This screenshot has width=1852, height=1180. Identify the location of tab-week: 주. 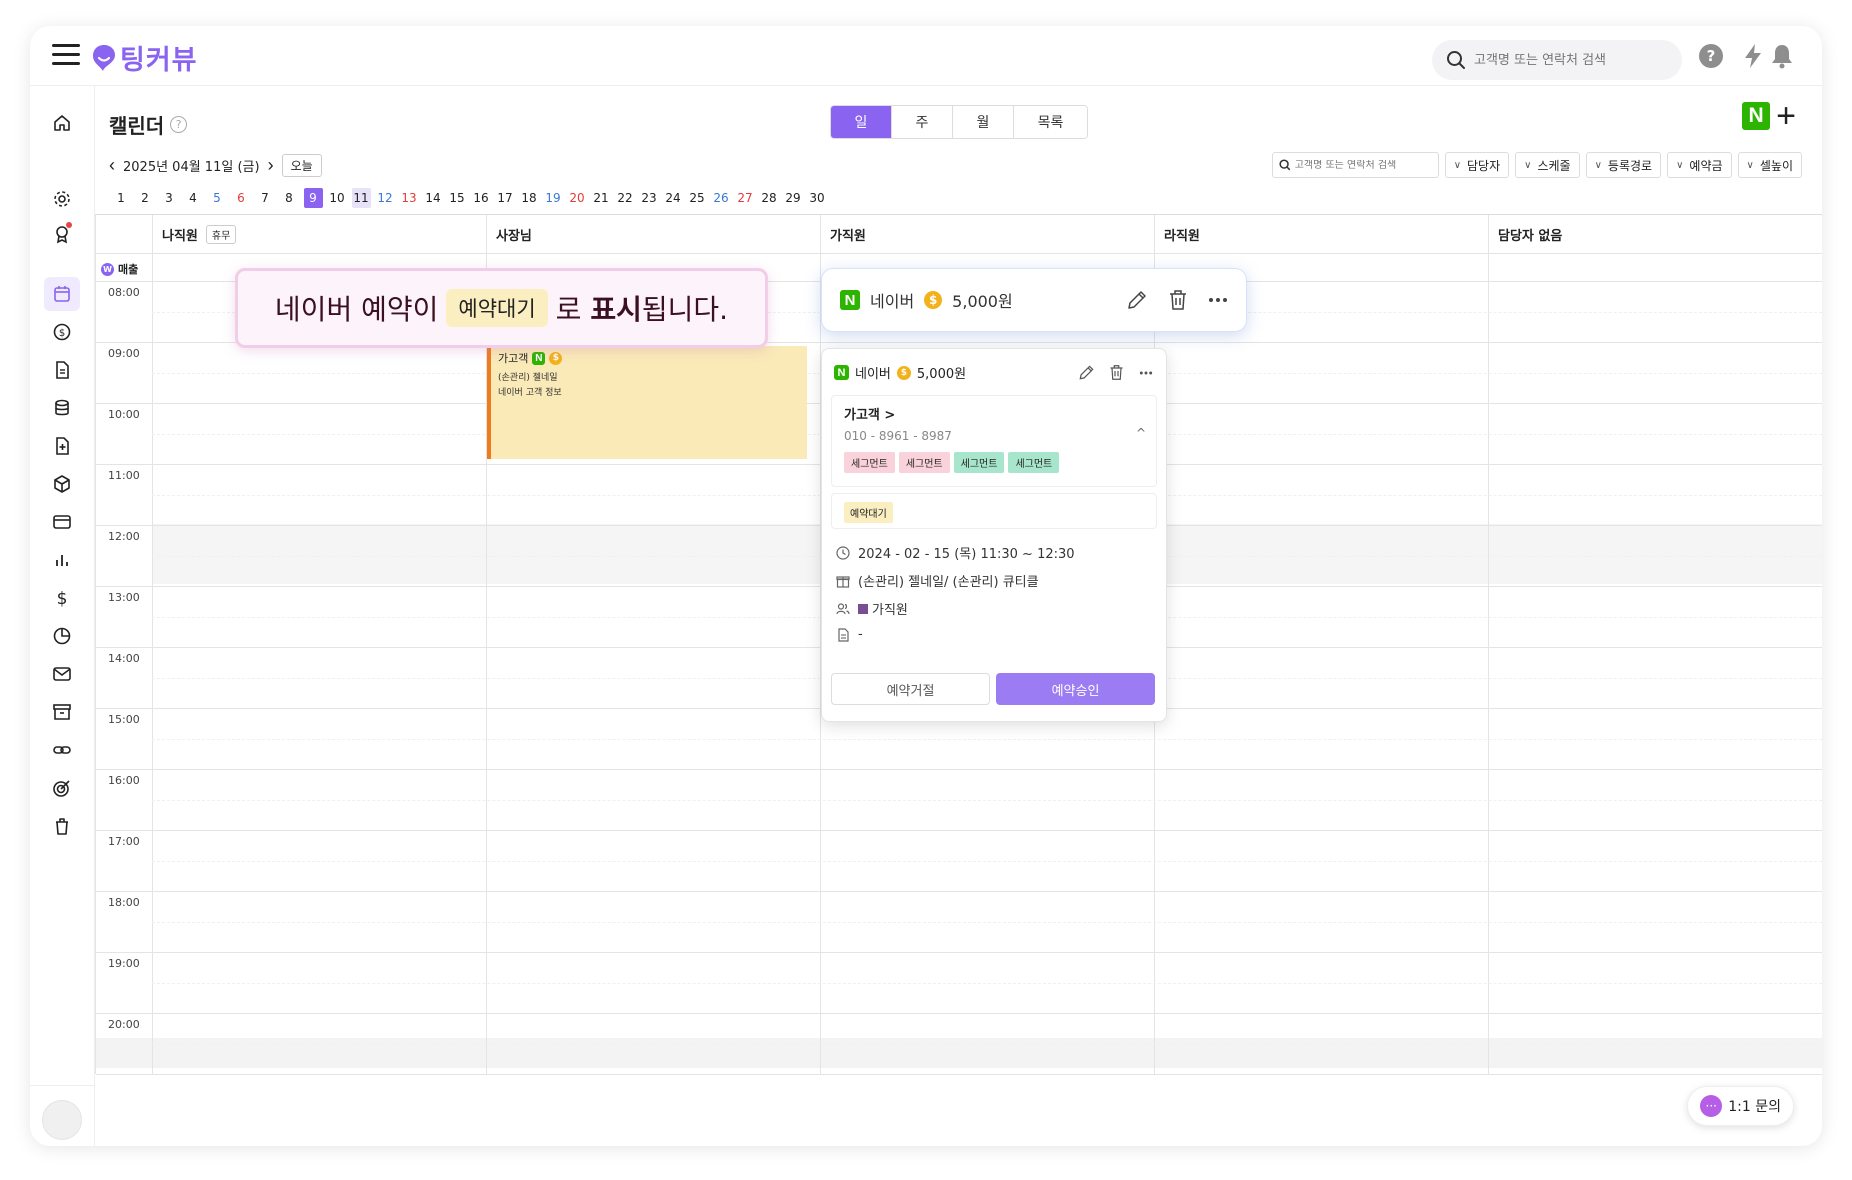
(922, 122).